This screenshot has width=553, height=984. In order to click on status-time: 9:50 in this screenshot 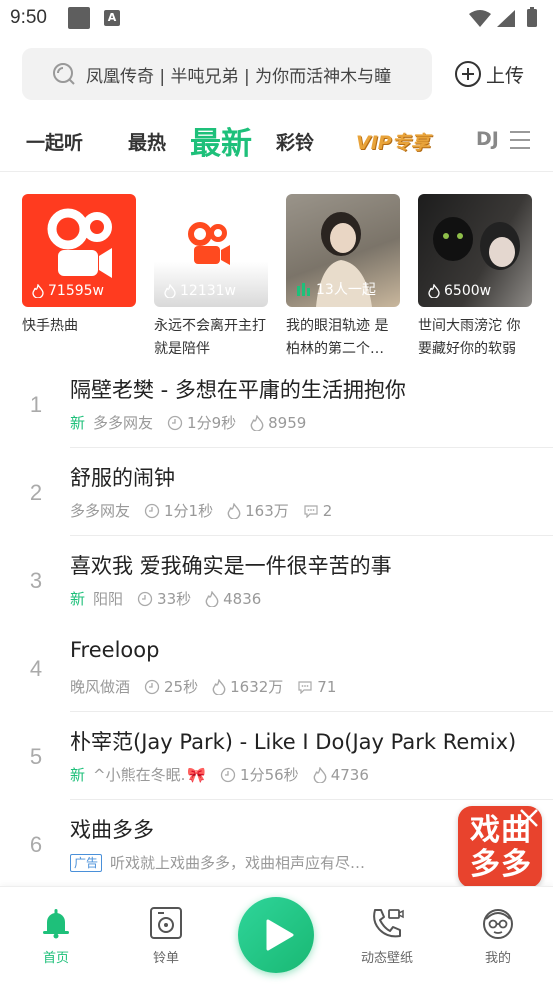, I will do `click(28, 17)`.